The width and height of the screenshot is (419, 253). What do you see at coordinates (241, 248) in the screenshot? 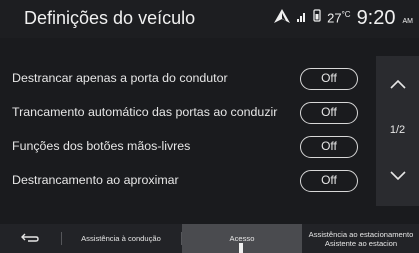
I see `active-tab-marker` at bounding box center [241, 248].